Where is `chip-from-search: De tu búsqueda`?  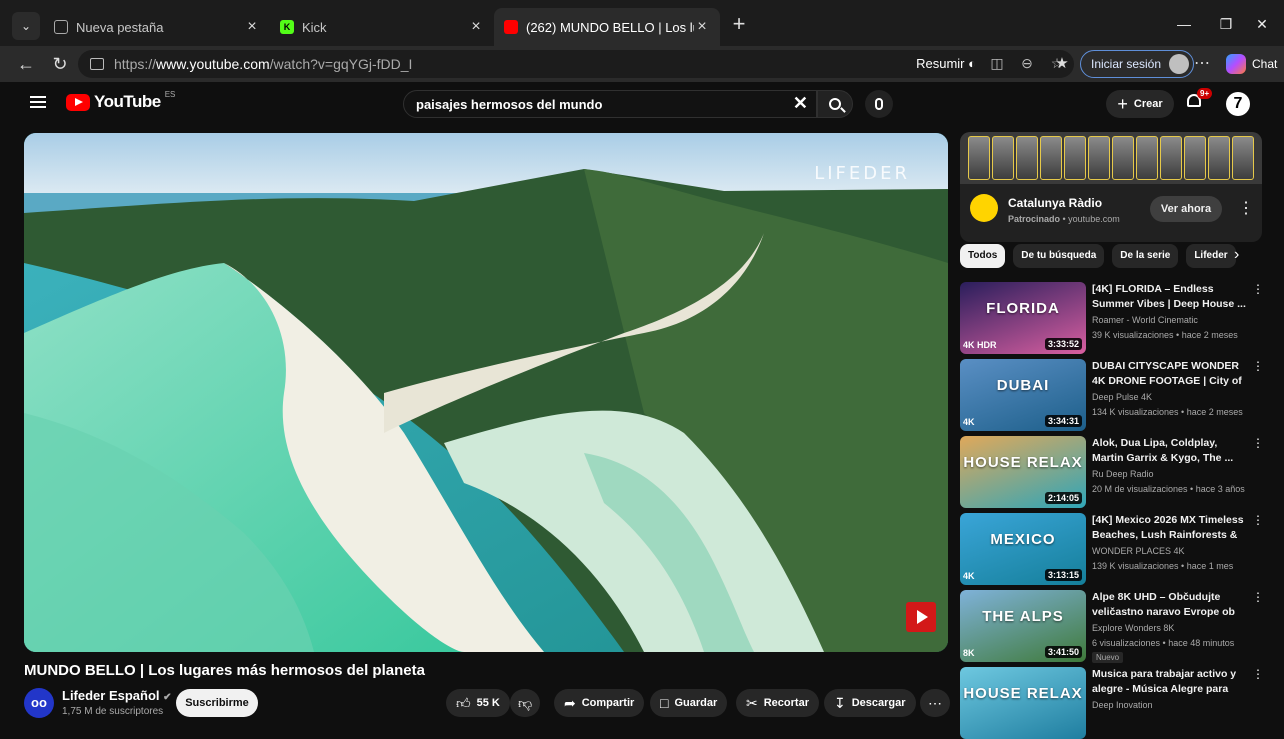 chip-from-search: De tu búsqueda is located at coordinates (1059, 256).